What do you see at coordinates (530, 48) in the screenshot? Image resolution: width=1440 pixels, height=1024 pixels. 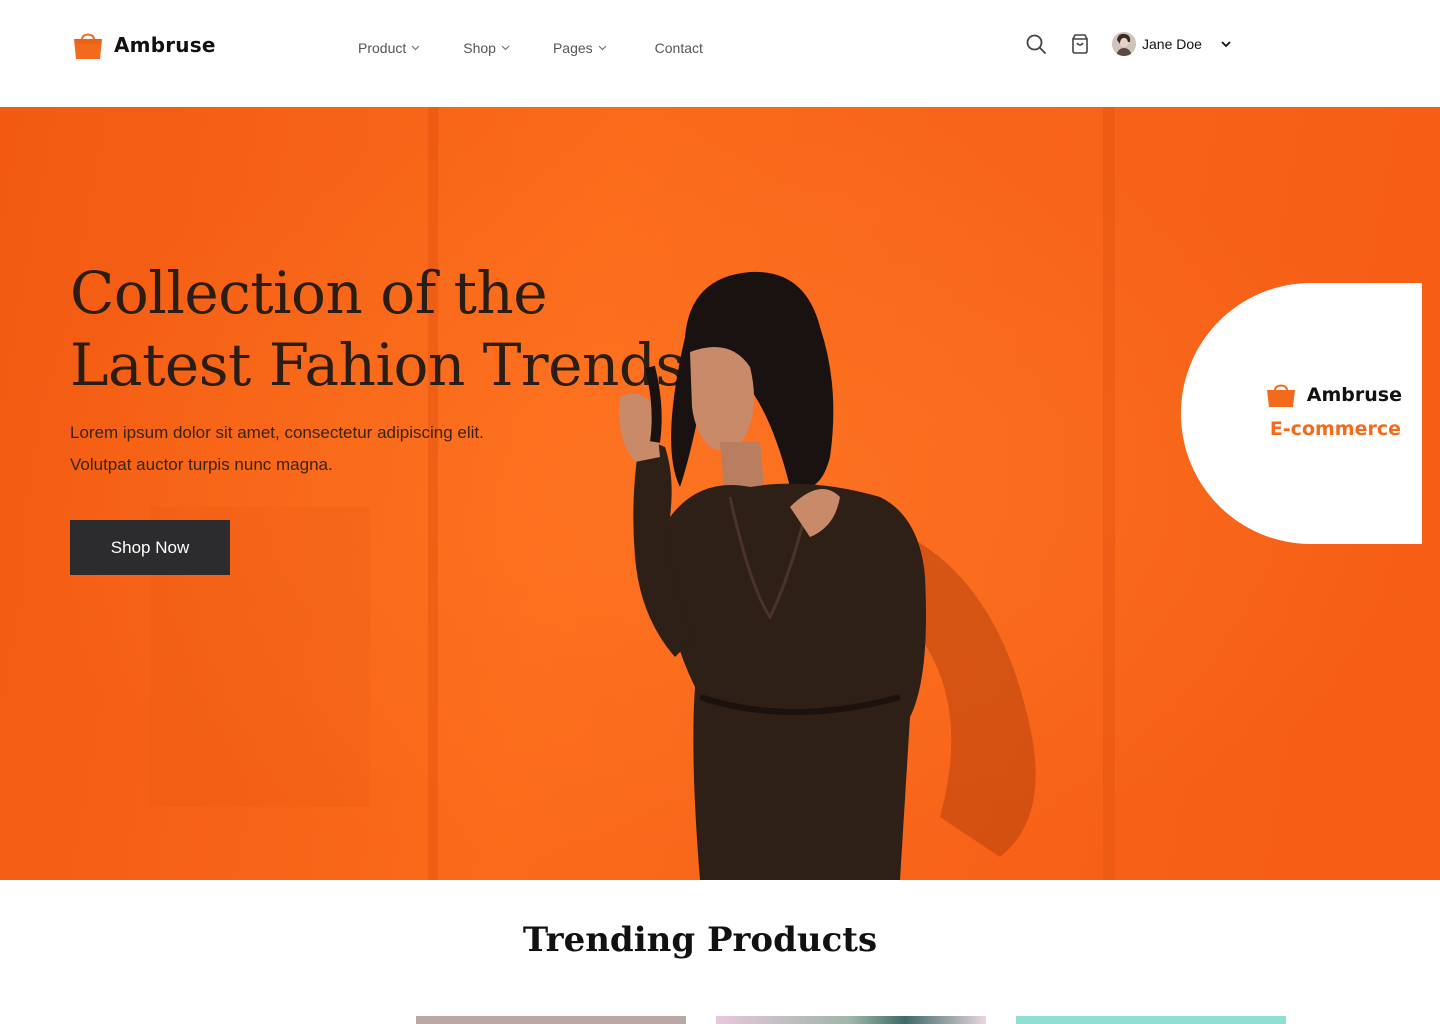 I see `main-nav: Product Shop Pages Contact` at bounding box center [530, 48].